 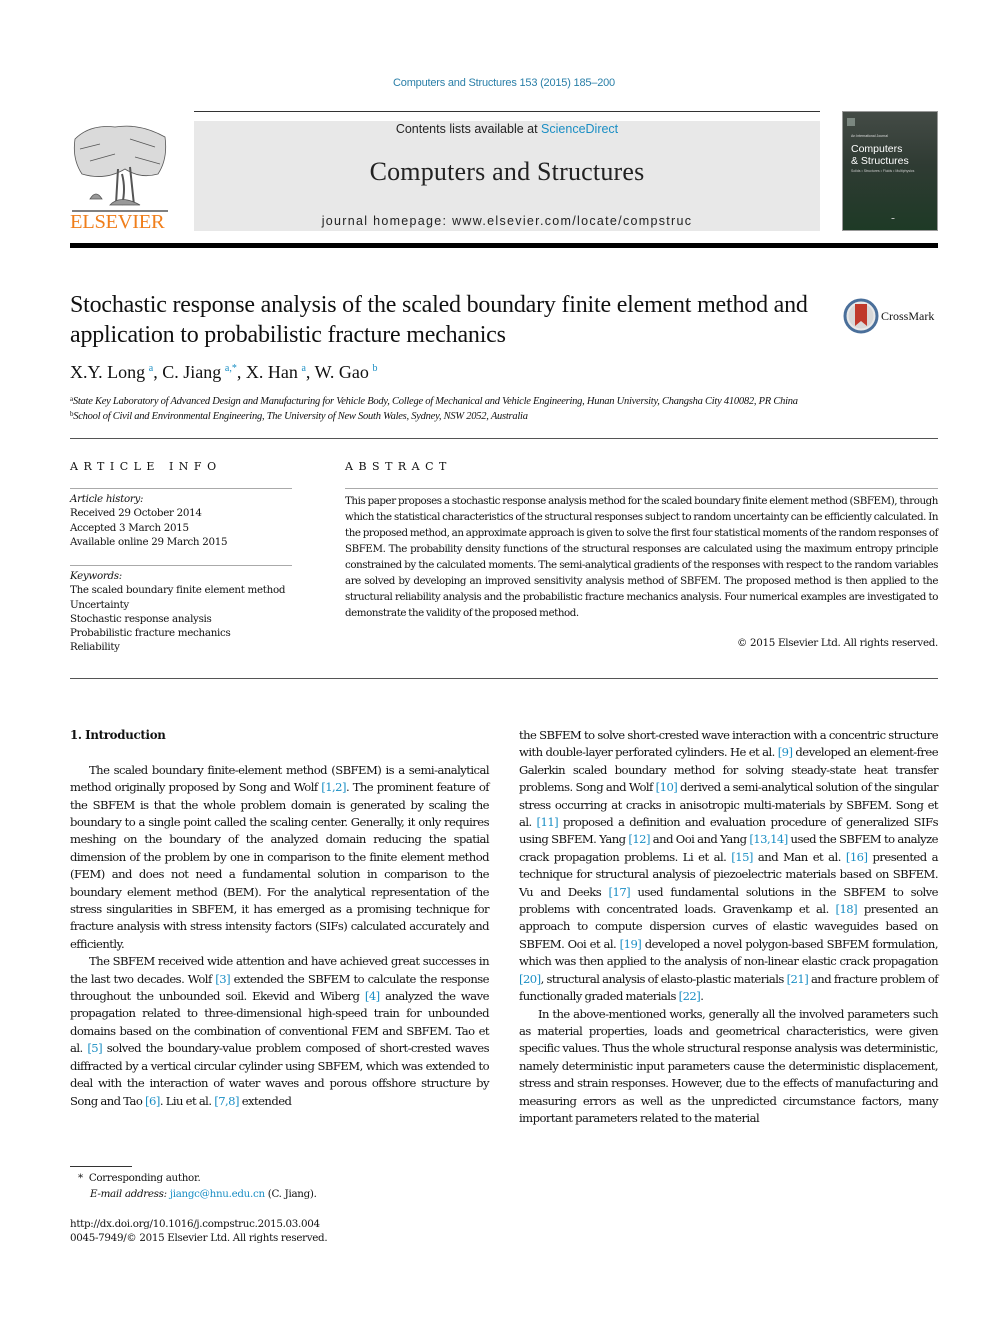 I want to click on footnote-rule, so click(x=101, y=1166).